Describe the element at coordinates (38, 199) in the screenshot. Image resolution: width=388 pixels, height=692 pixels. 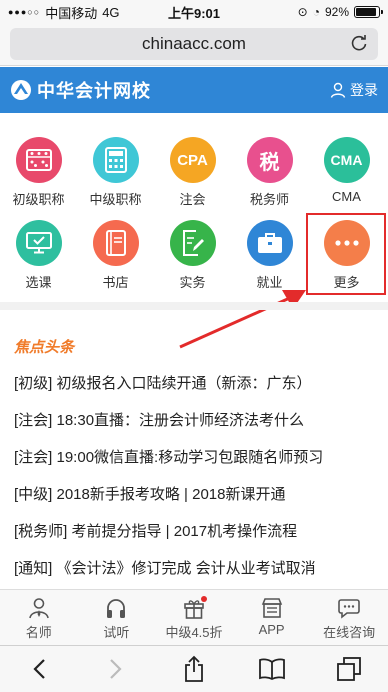
I see `grid-label: 初级职称` at that location.